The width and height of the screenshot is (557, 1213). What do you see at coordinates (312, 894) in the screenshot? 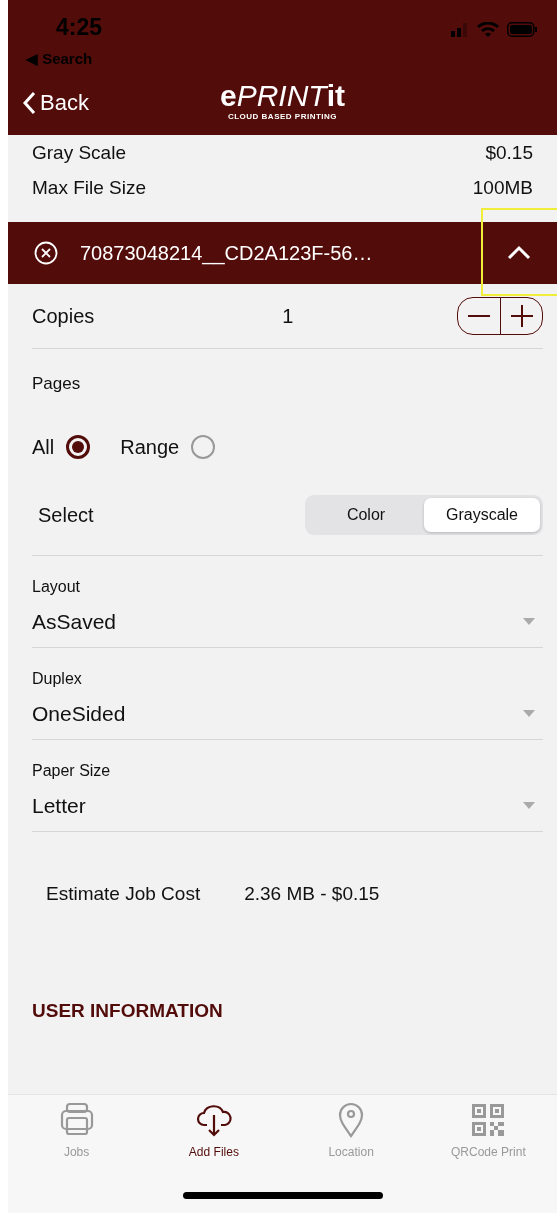
I see `estimate-value: 2.36 MB - $0.15` at bounding box center [312, 894].